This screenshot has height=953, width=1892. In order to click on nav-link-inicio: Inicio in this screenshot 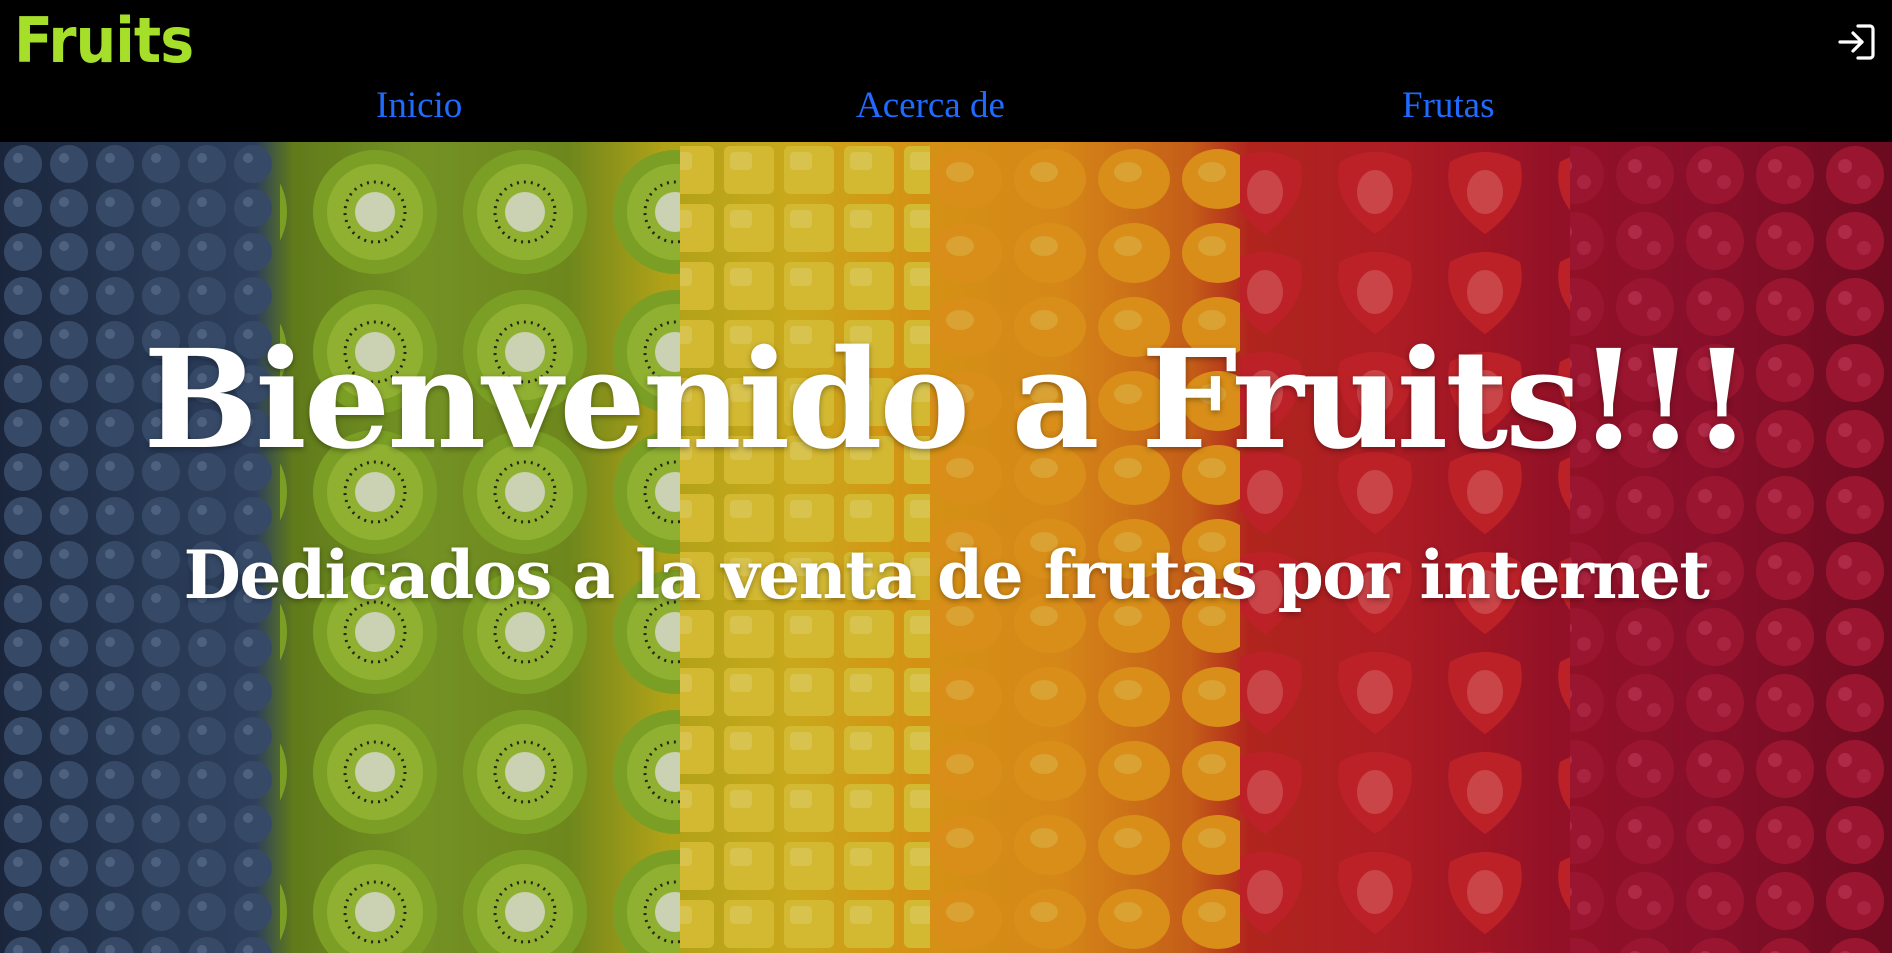, I will do `click(419, 105)`.